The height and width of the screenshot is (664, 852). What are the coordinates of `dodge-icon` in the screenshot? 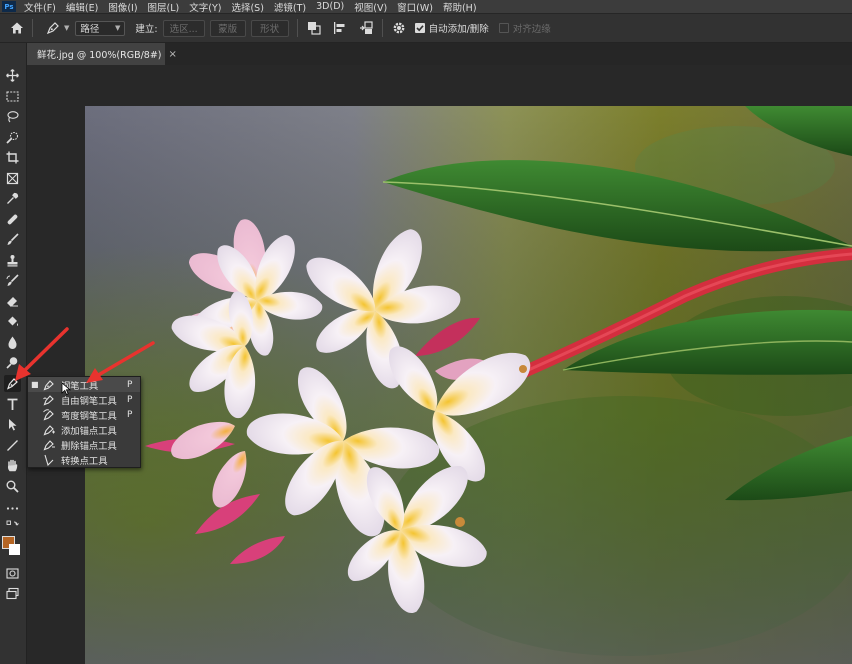 It's located at (12, 362).